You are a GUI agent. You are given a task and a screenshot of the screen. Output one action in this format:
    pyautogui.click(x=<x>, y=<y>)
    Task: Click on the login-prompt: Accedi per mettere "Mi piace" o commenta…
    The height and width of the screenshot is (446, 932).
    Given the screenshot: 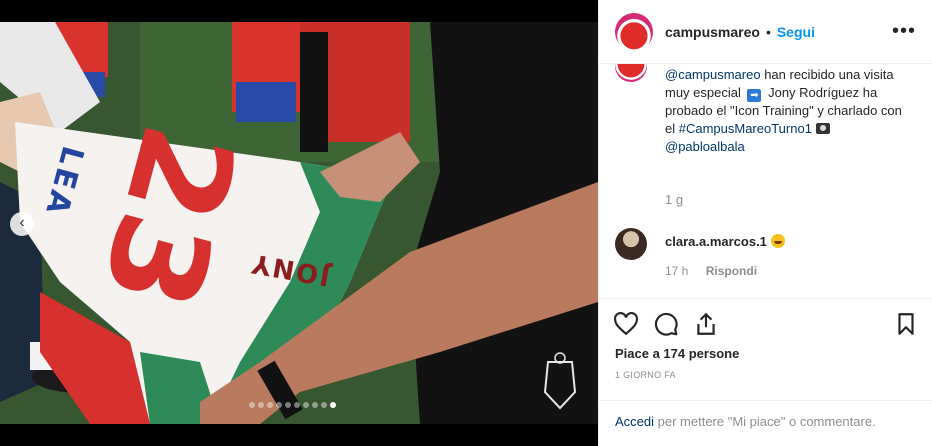 What is the action you would take?
    pyautogui.click(x=765, y=423)
    